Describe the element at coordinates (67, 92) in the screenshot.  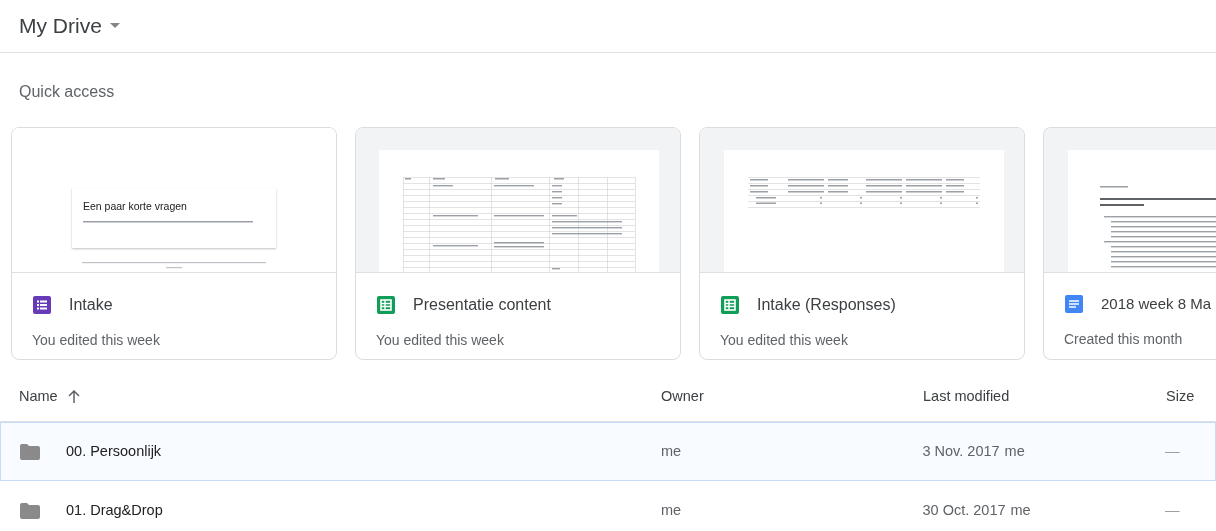
I see `section-title: Quick access` at that location.